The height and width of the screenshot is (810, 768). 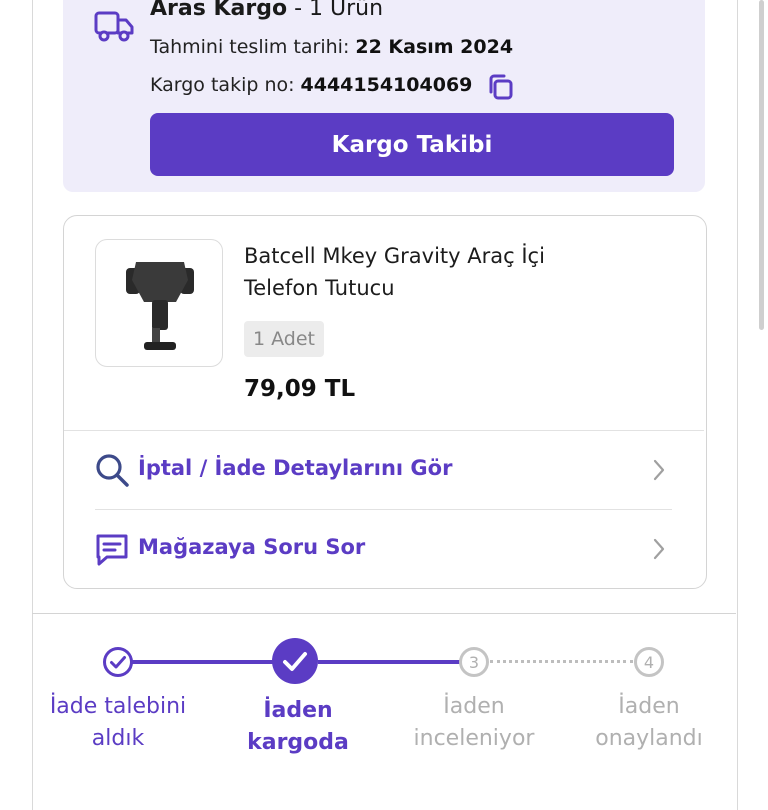 I want to click on truck-icon, so click(x=114, y=26).